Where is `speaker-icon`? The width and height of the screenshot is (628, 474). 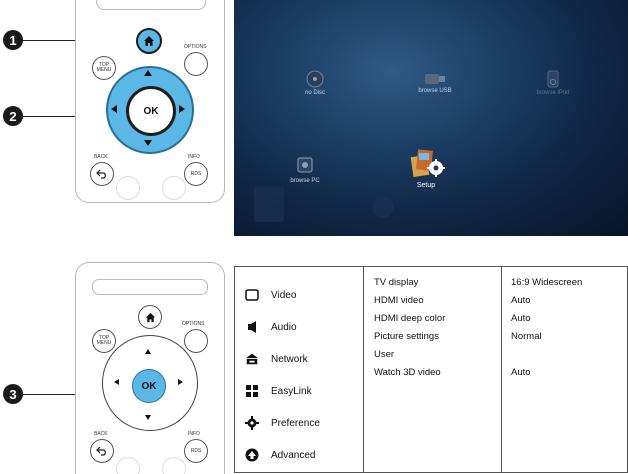
speaker-icon is located at coordinates (252, 327).